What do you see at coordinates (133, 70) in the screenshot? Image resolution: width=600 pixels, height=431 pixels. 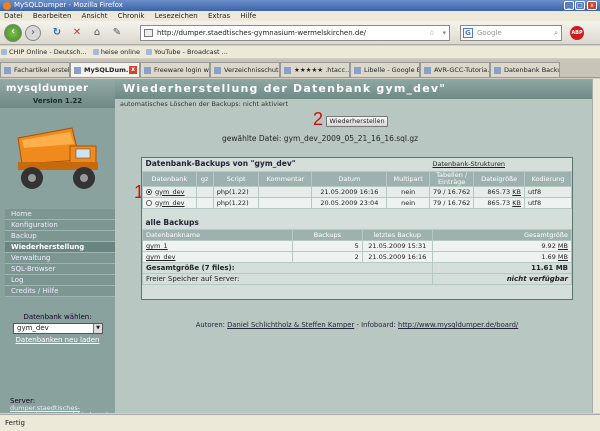 I see `tab-close-icon: x` at bounding box center [133, 70].